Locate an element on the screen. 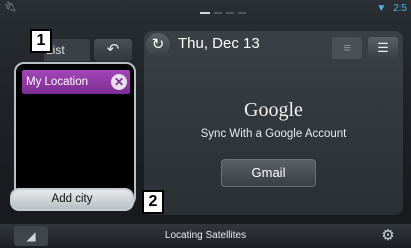 Image resolution: width=411 pixels, height=248 pixels. back-button: ↶ is located at coordinates (113, 50).